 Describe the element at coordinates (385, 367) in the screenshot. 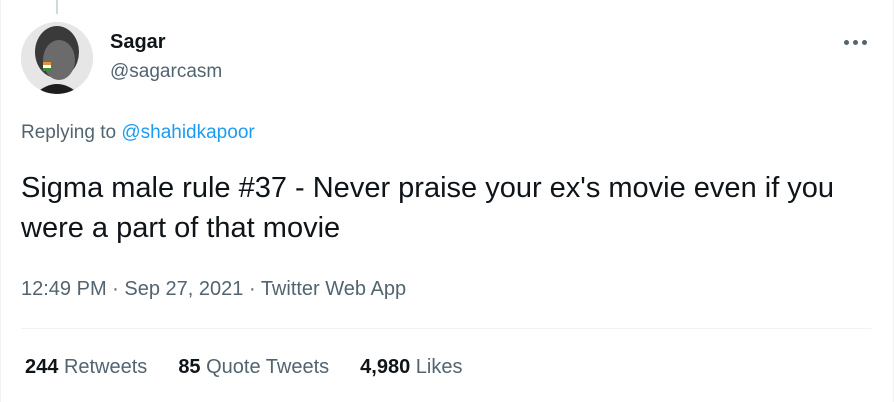

I see `likes-count: 4,980` at that location.